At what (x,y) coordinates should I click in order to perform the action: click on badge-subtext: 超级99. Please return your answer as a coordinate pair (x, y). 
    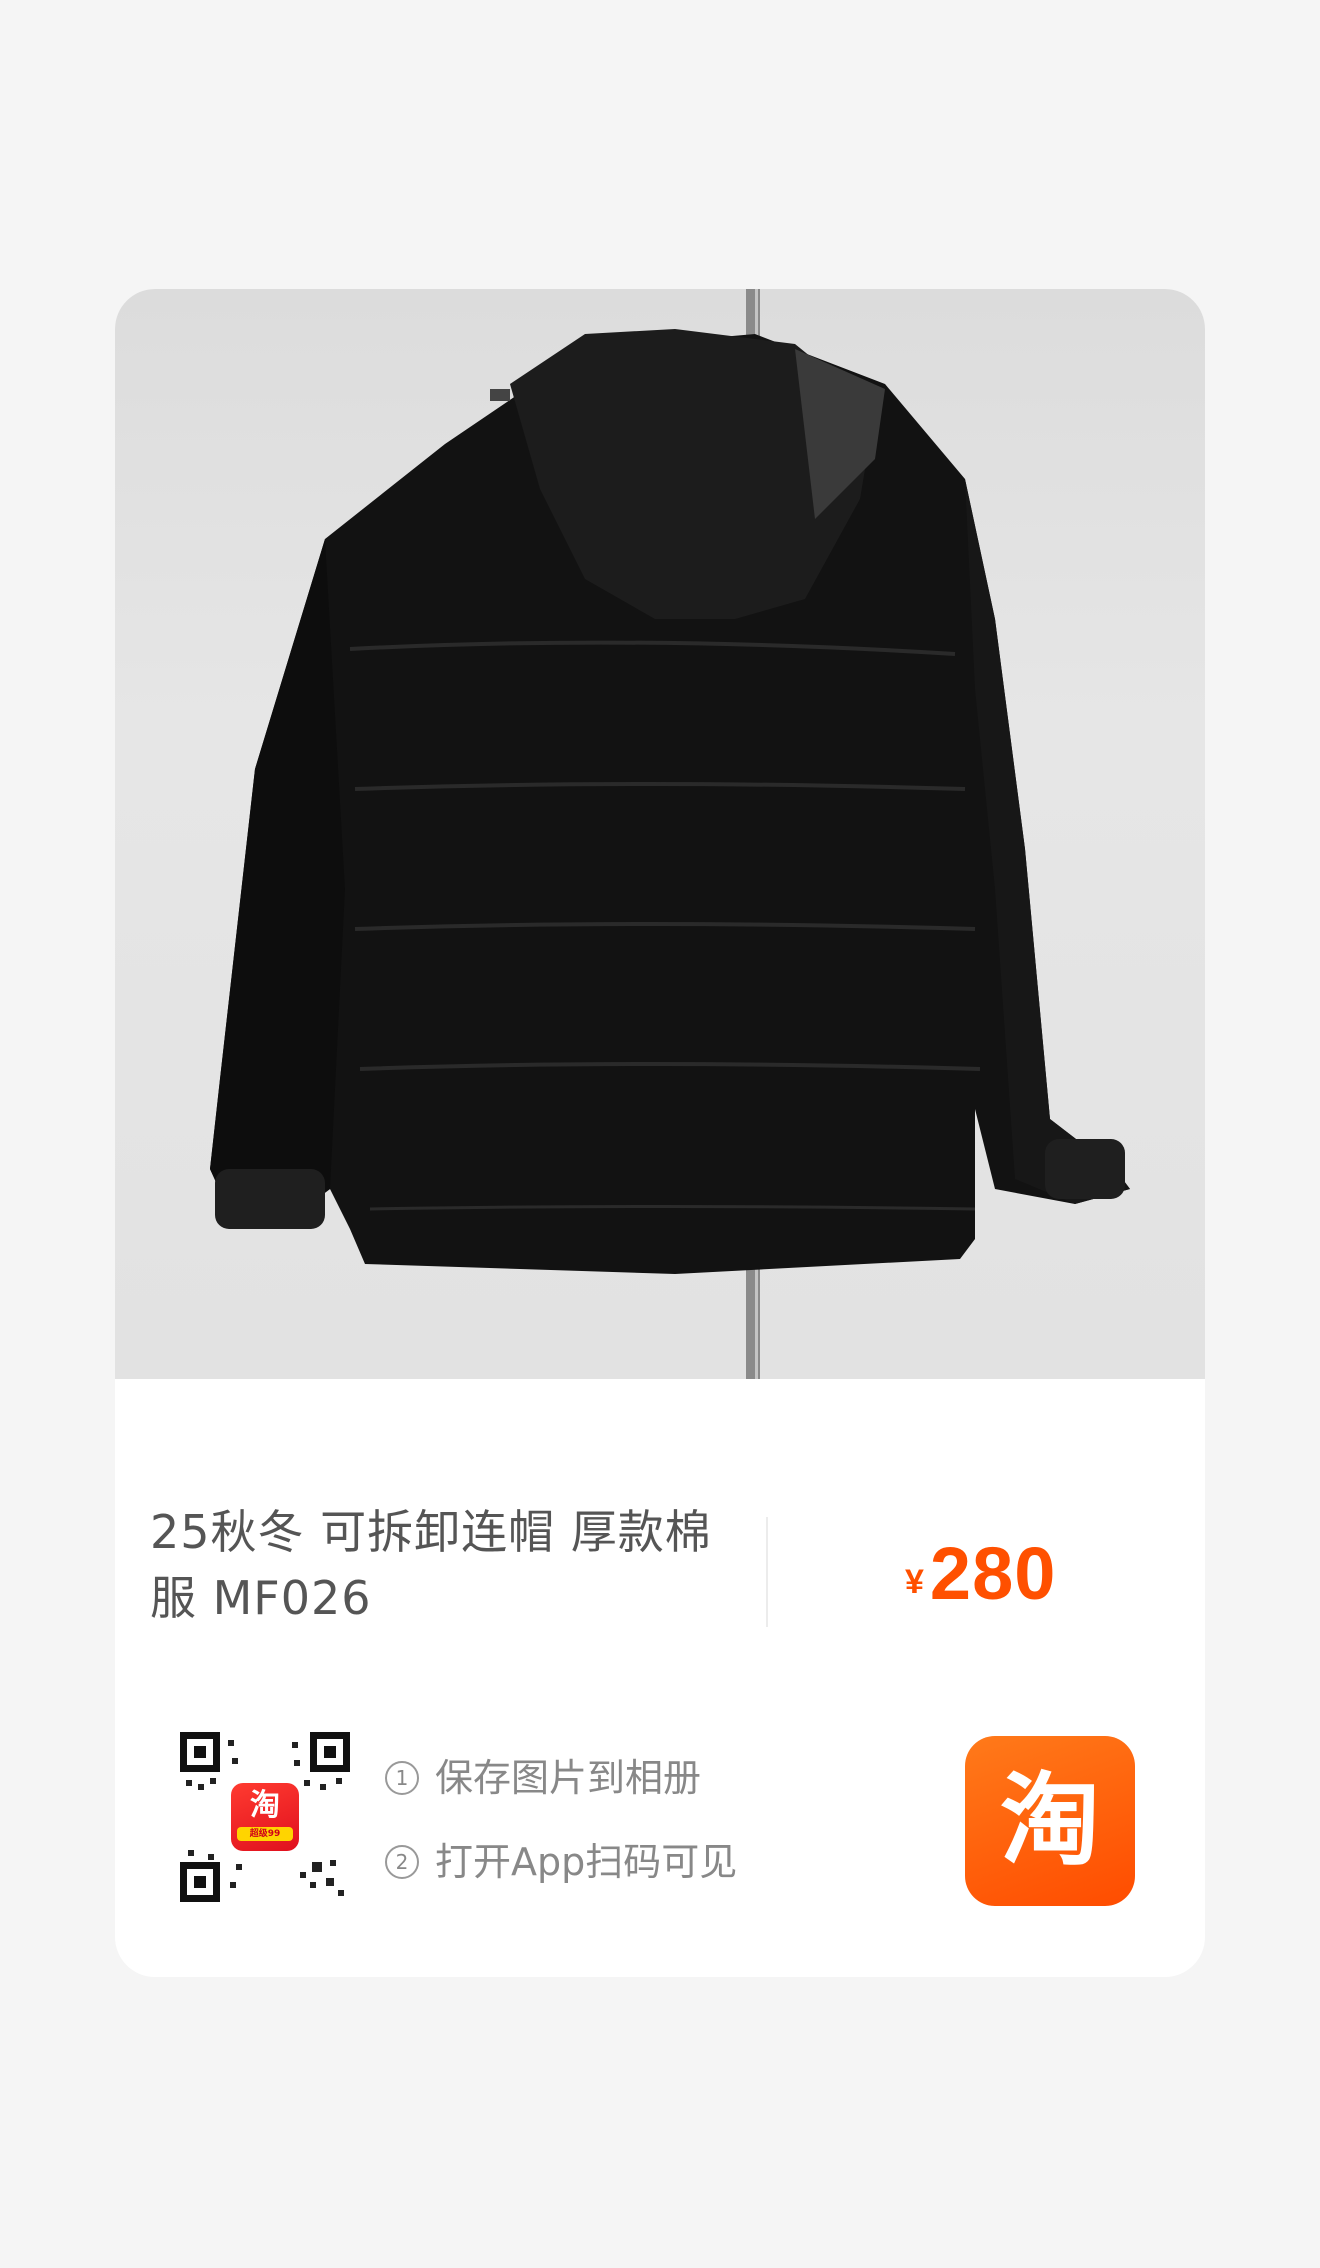
    Looking at the image, I should click on (265, 1834).